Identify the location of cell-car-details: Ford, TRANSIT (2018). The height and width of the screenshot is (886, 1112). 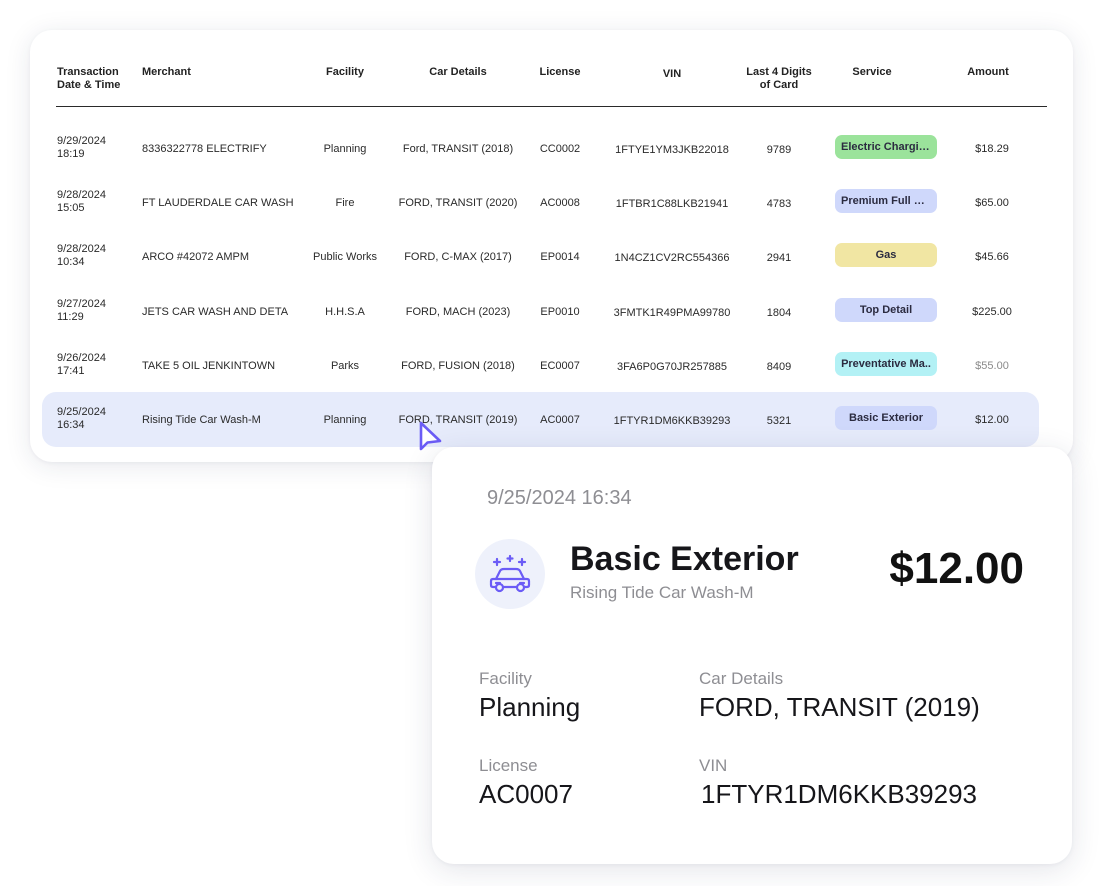
(458, 149).